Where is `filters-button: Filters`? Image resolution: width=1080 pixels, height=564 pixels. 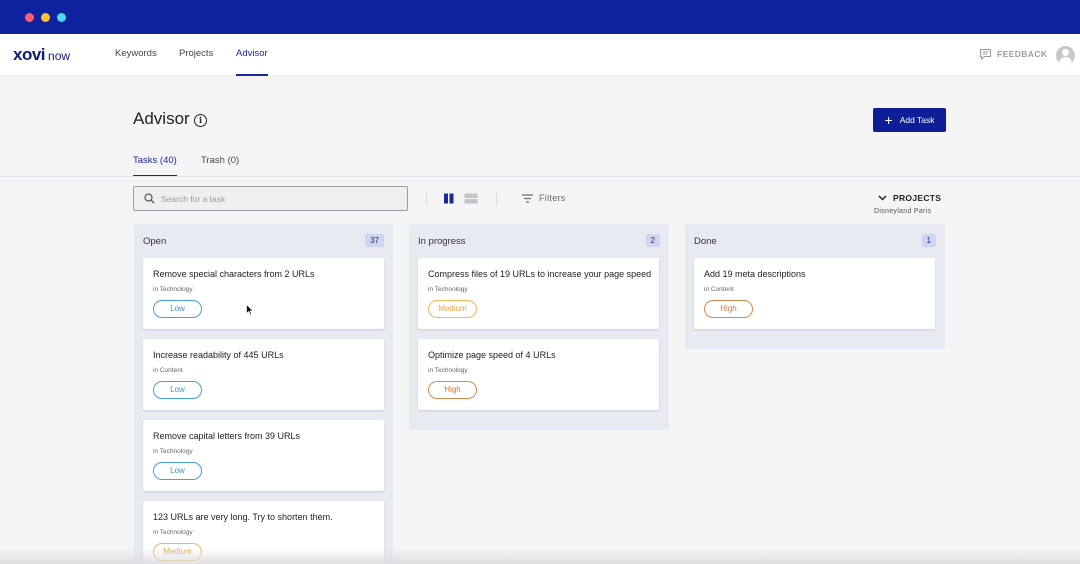 filters-button: Filters is located at coordinates (544, 198).